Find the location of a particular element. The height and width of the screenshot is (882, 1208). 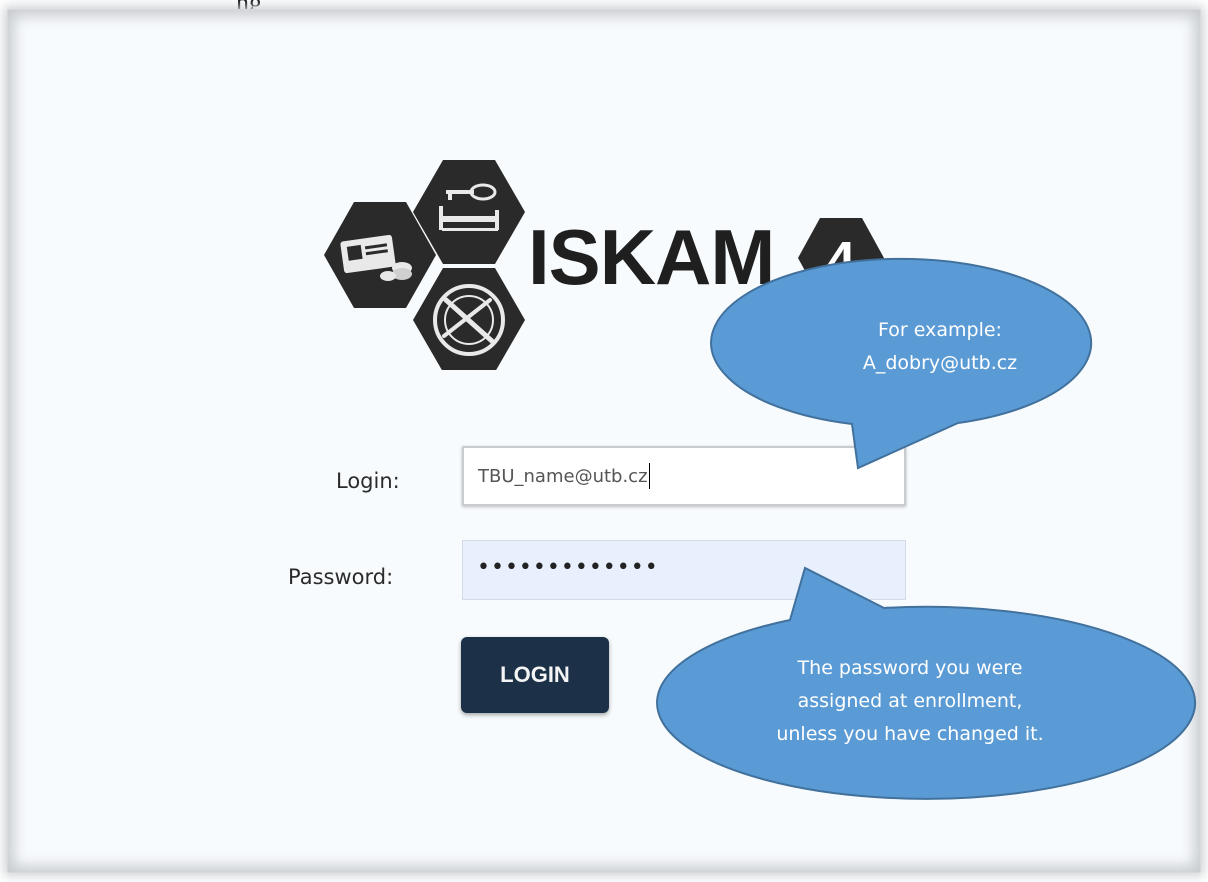

login-hint-line: For example: is located at coordinates (940, 330).